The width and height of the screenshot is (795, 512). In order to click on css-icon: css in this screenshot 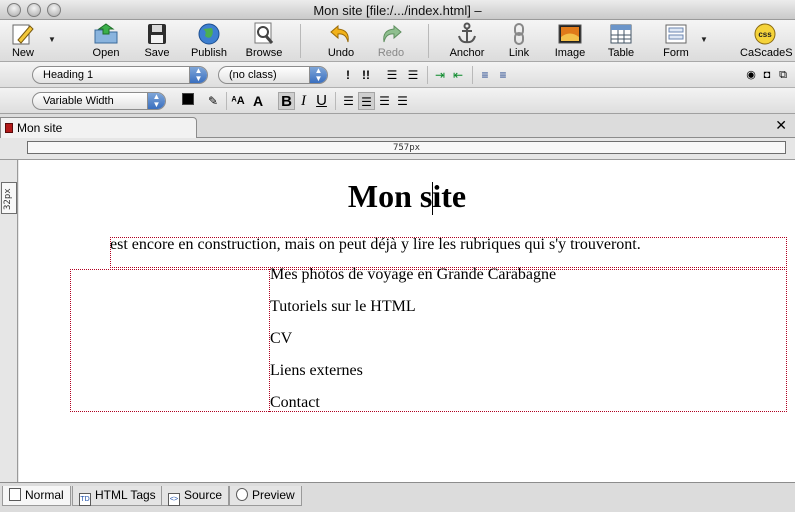, I will do `click(765, 34)`.